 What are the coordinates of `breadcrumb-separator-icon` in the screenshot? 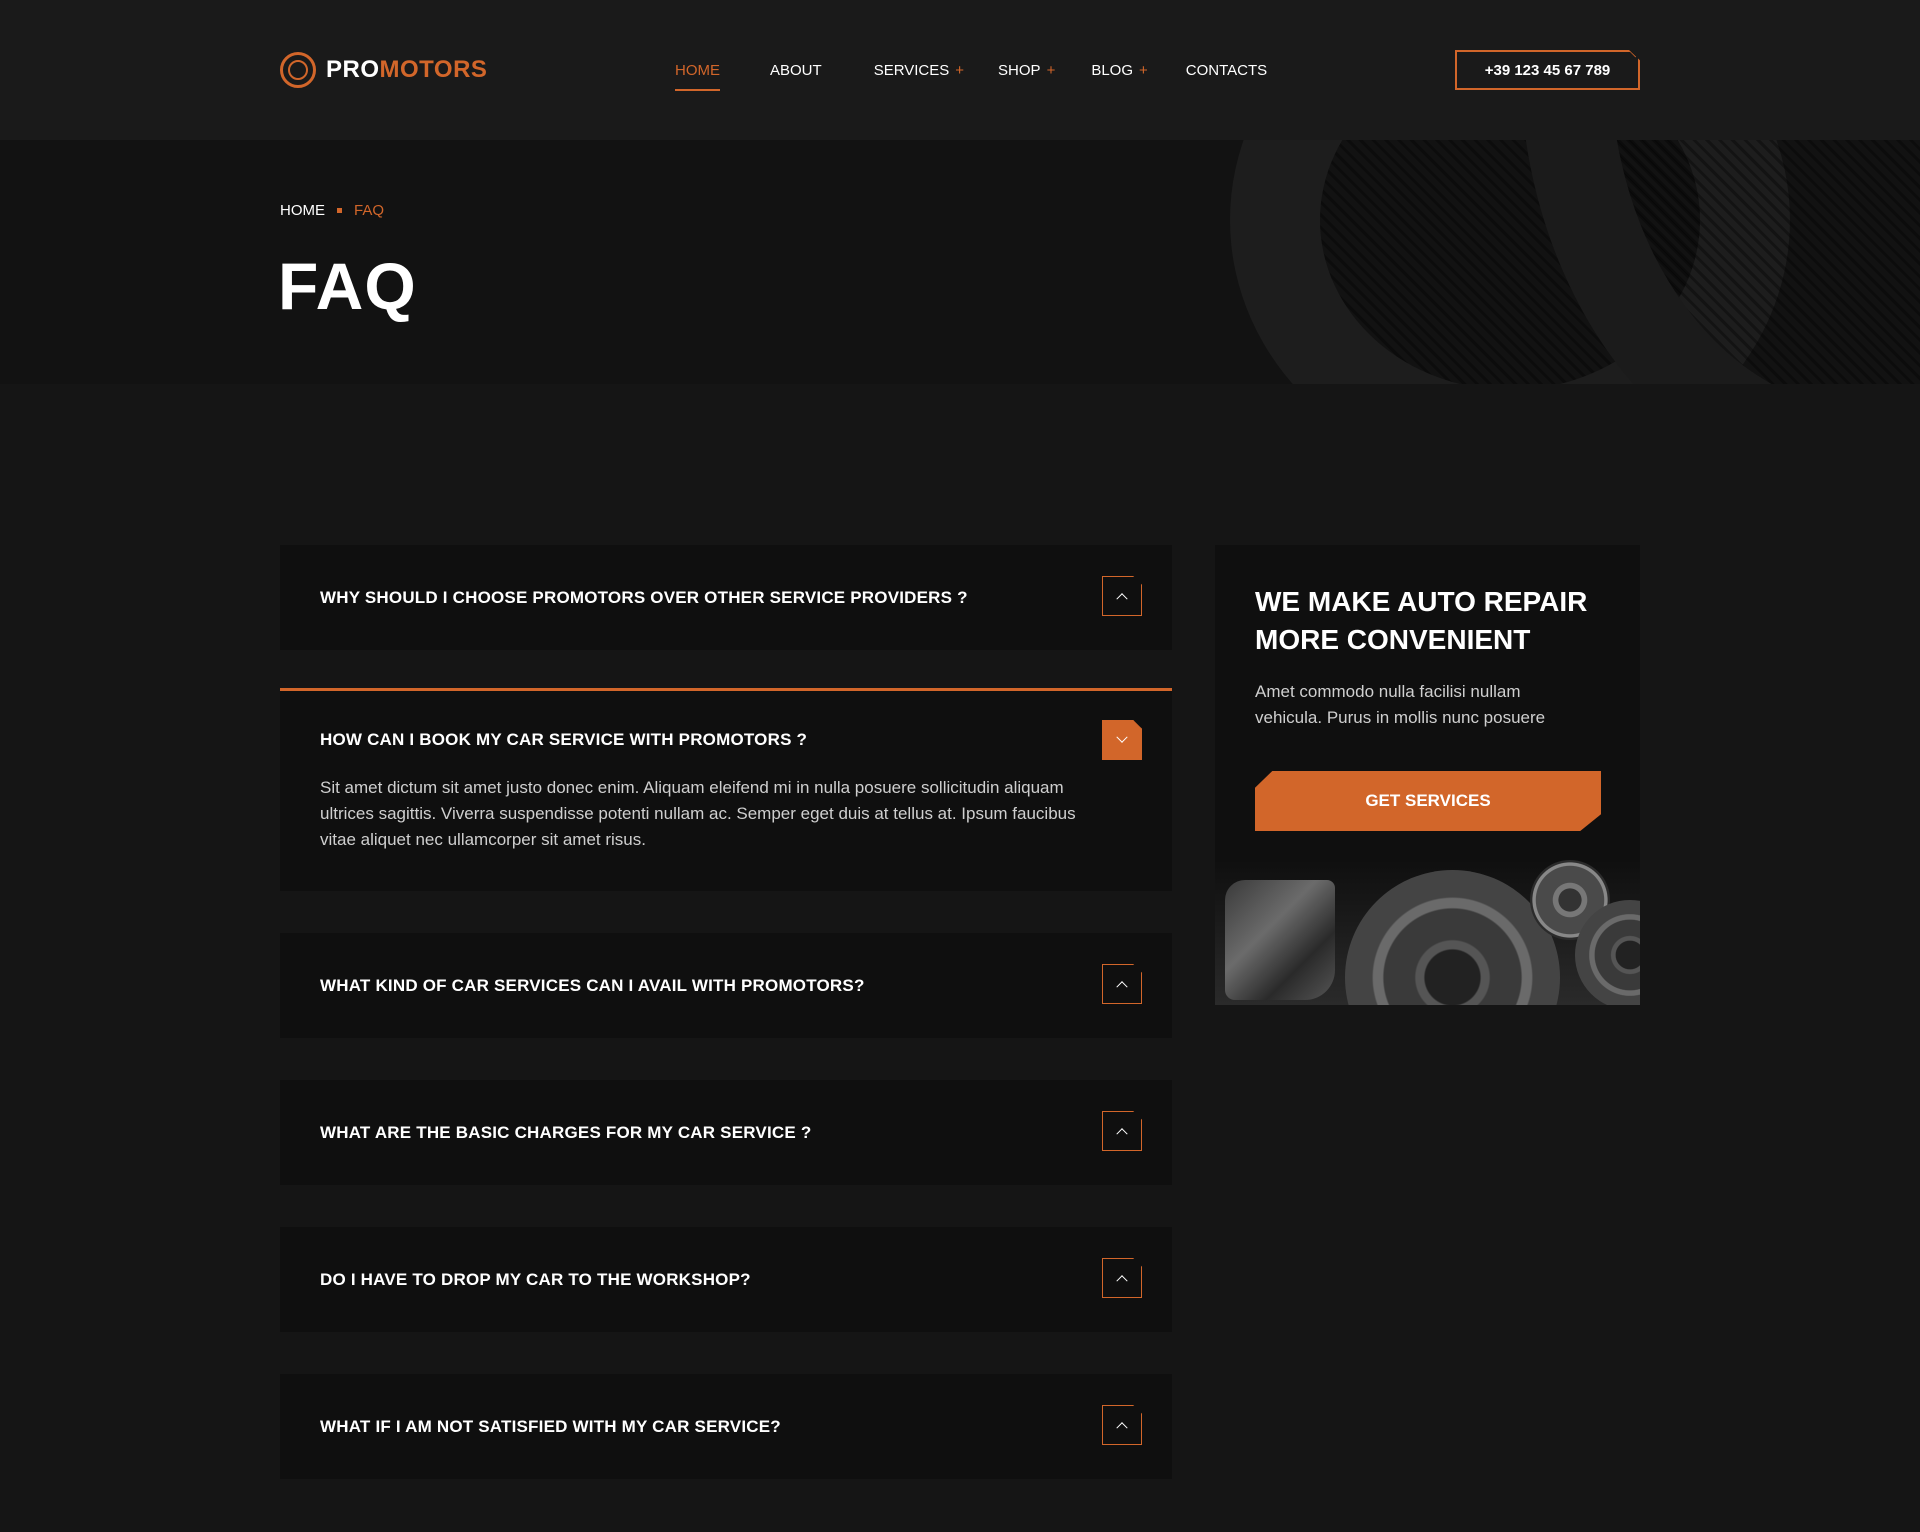 It's located at (339, 210).